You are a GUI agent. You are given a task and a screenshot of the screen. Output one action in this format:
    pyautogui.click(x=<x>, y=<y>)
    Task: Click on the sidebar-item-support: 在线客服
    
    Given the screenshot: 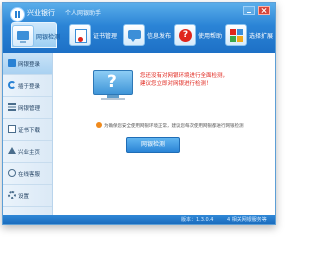 What is the action you would take?
    pyautogui.click(x=27, y=174)
    